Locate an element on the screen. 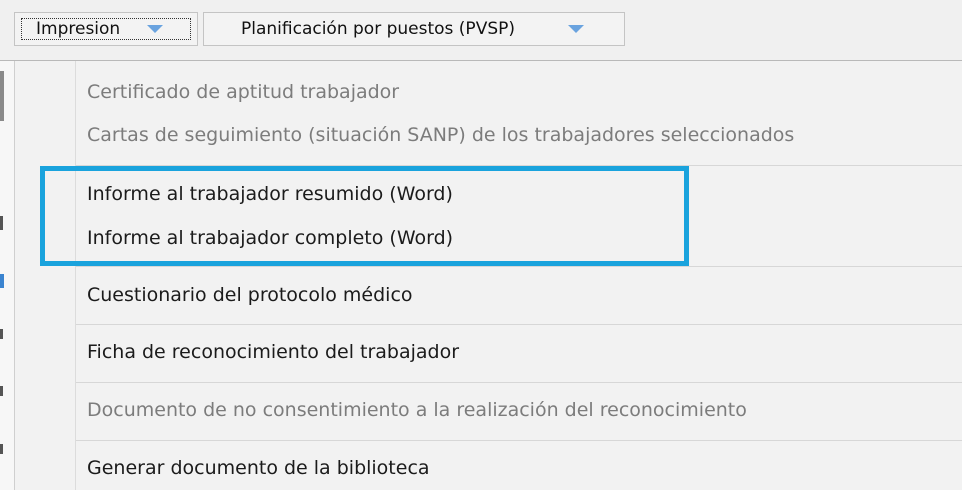  menu-item-generar-documento-biblioteca: Generar documento de la biblioteca is located at coordinates (258, 468).